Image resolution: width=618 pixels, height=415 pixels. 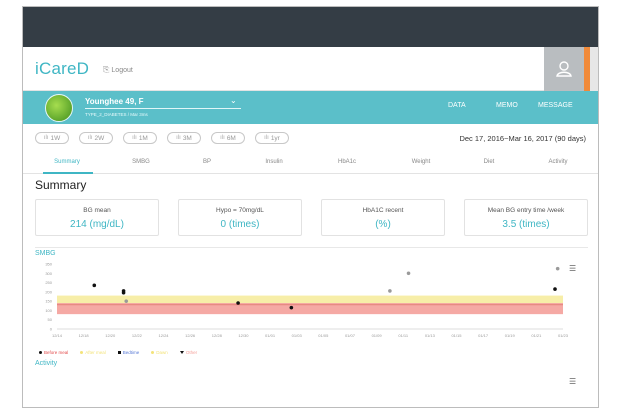 I want to click on card-value: 3.5 (times), so click(x=526, y=224).